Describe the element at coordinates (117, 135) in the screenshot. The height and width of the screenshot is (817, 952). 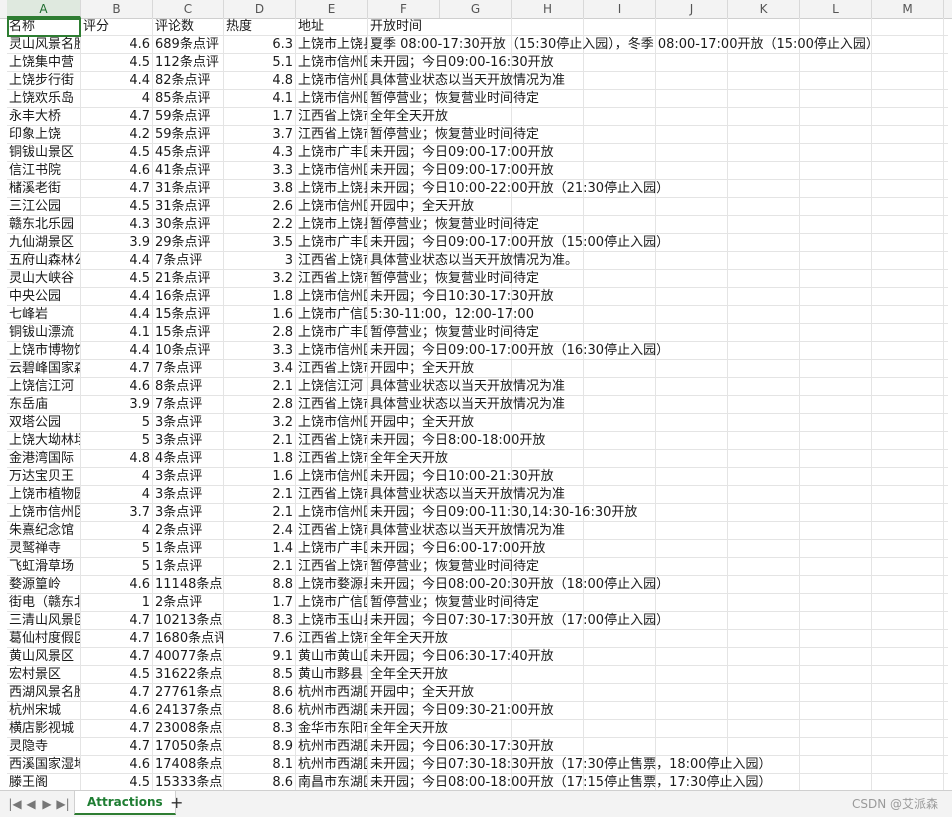
I see `table-cell: 4.2` at that location.